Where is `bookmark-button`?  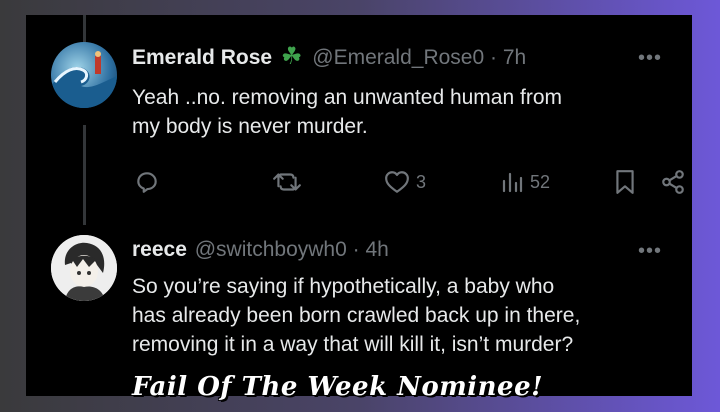 bookmark-button is located at coordinates (625, 182).